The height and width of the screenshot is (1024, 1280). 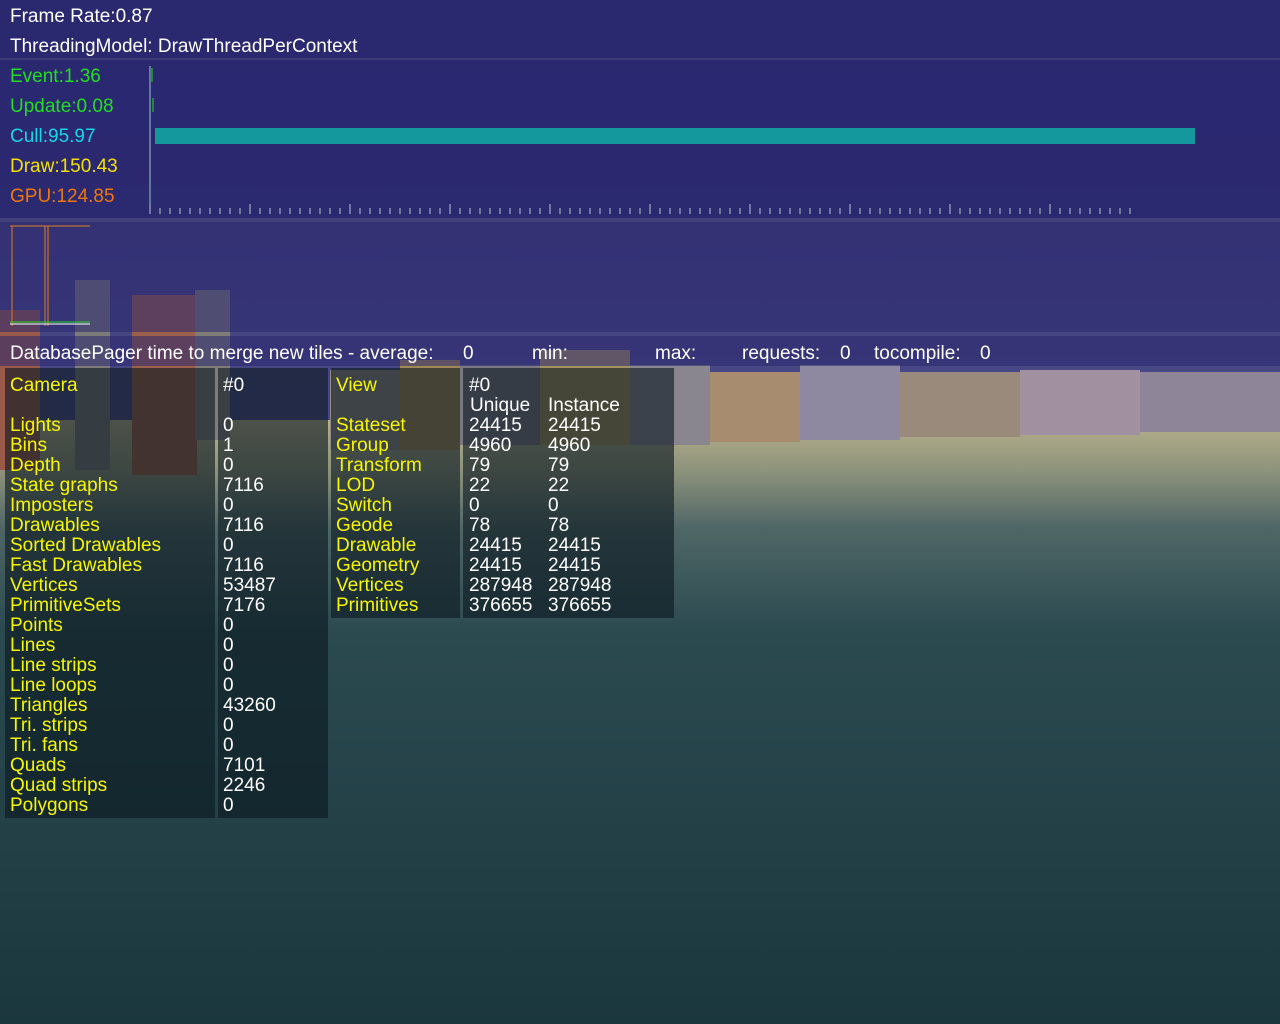 I want to click on camera-stat-value: 43260, so click(x=249, y=705).